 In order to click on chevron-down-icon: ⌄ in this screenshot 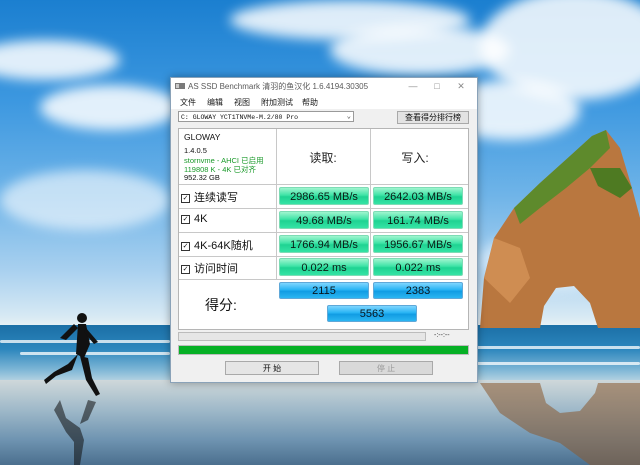, I will do `click(348, 117)`.